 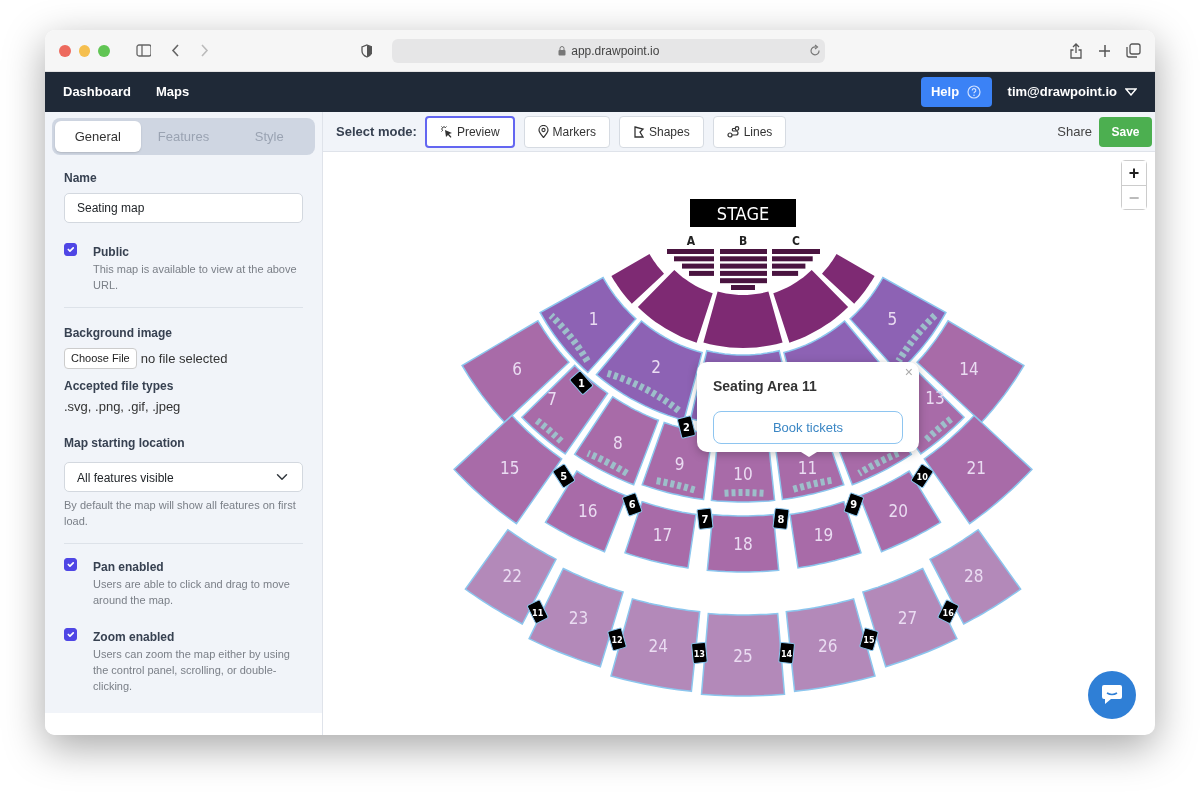 What do you see at coordinates (948, 612) in the screenshot?
I see `gate-number: 16` at bounding box center [948, 612].